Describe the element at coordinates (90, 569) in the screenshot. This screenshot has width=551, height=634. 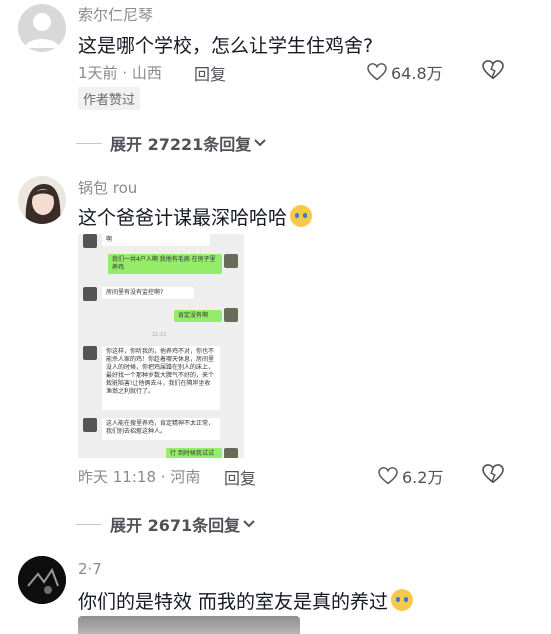
I see `username: 2·7` at that location.